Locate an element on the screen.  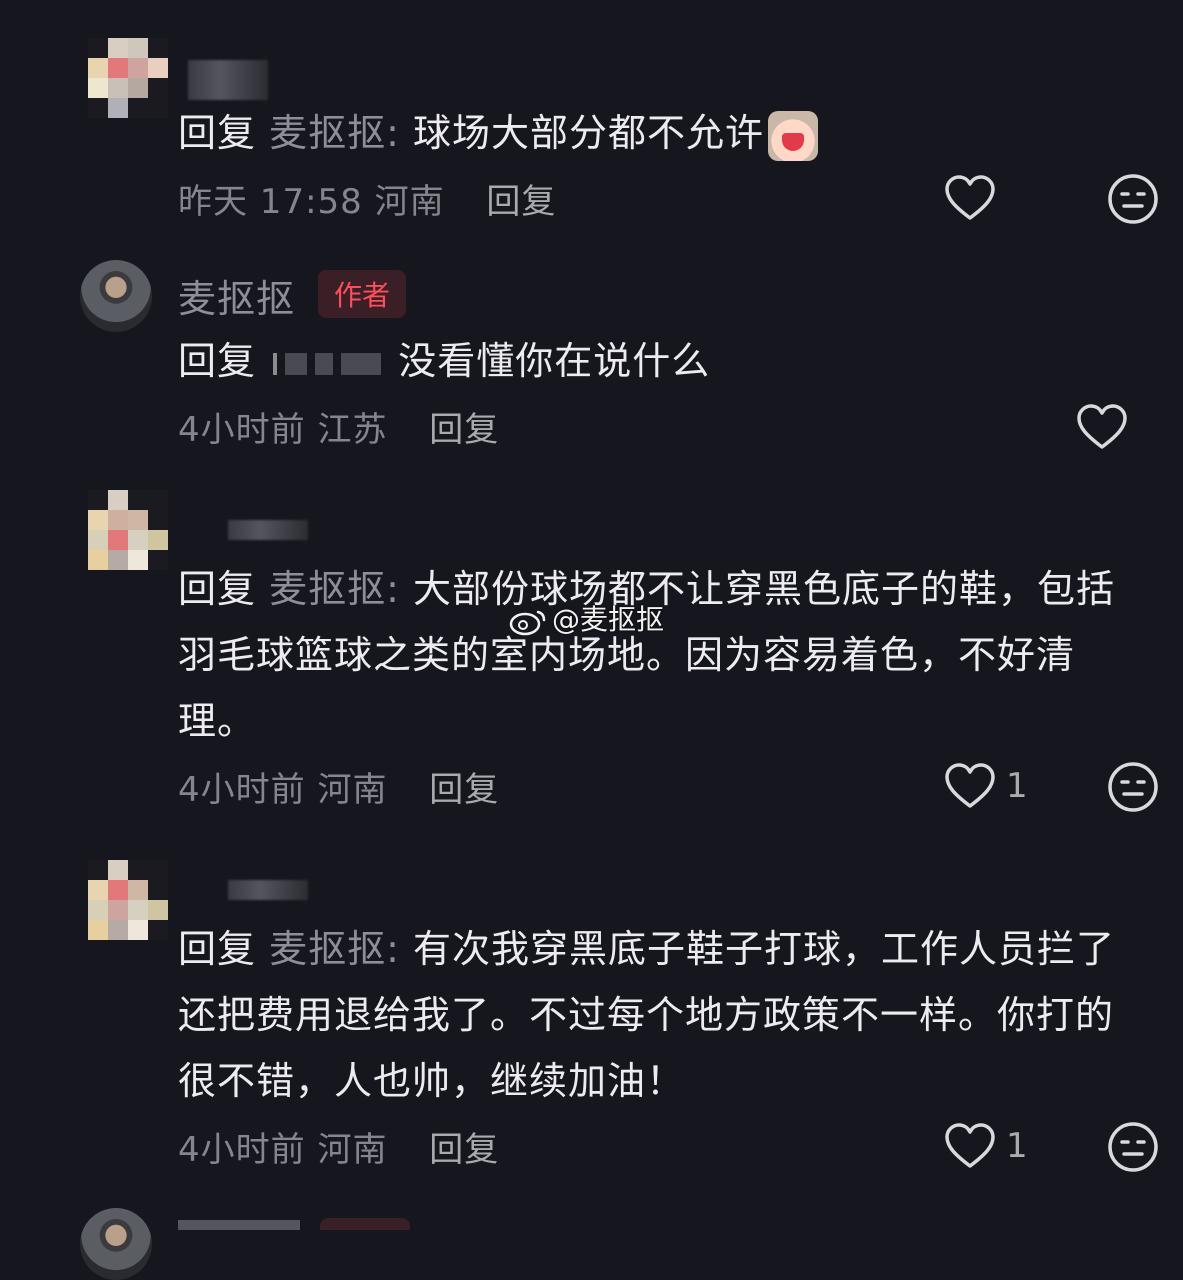
comment-text: 回复 麦抠抠: 球场大部分都不允许 is located at coordinates (663, 133).